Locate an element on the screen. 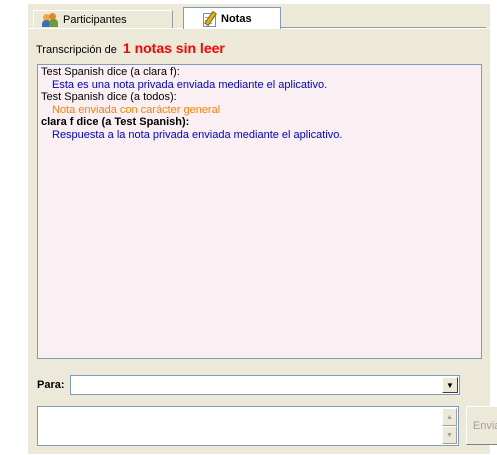  transcript-header: Transcripción de 1 notas sin leer is located at coordinates (130, 48).